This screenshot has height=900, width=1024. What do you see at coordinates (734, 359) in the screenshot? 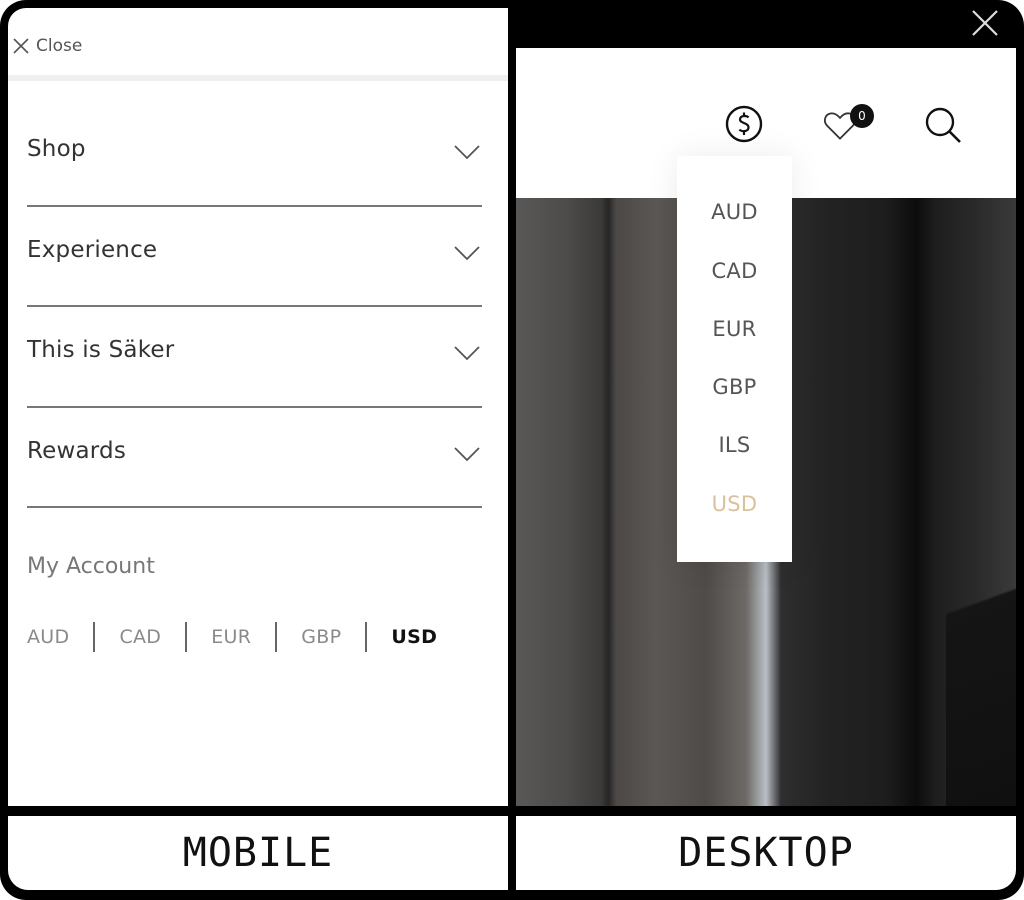
I see `currency-dropdown: AUD CAD EUR GBP ILS USD` at bounding box center [734, 359].